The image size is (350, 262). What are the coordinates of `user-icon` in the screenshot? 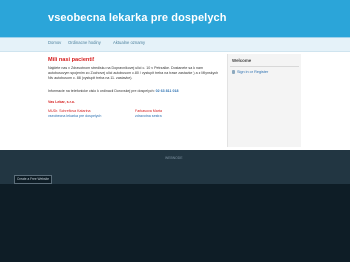 It's located at (233, 72).